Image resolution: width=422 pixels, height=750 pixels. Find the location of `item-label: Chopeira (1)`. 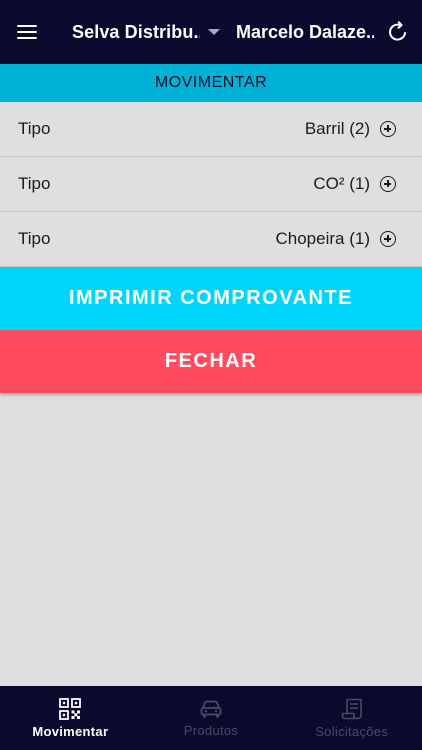

item-label: Chopeira (1) is located at coordinates (323, 238).